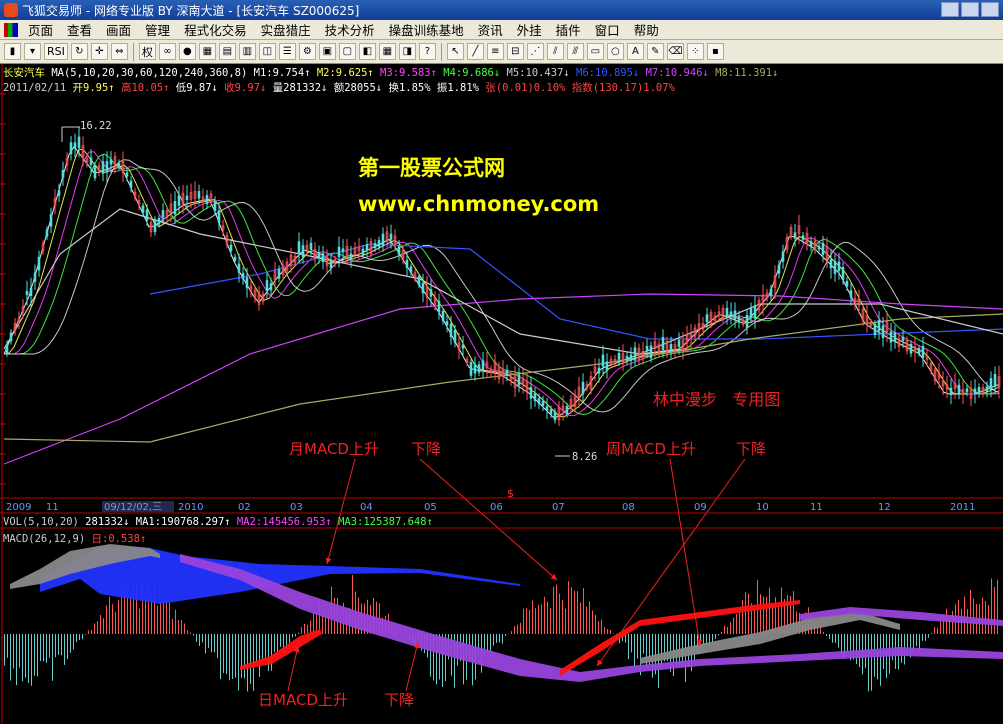  Describe the element at coordinates (529, 29) in the screenshot. I see `menu-plugin-ext: 外挂` at that location.